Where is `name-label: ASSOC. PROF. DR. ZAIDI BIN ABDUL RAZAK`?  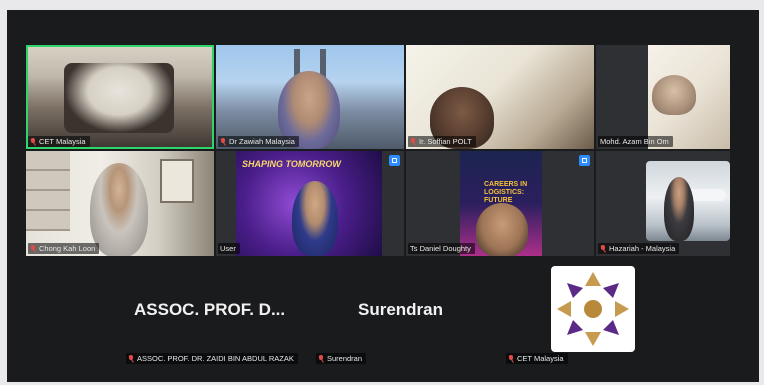 name-label: ASSOC. PROF. DR. ZAIDI BIN ABDUL RAZAK is located at coordinates (212, 358).